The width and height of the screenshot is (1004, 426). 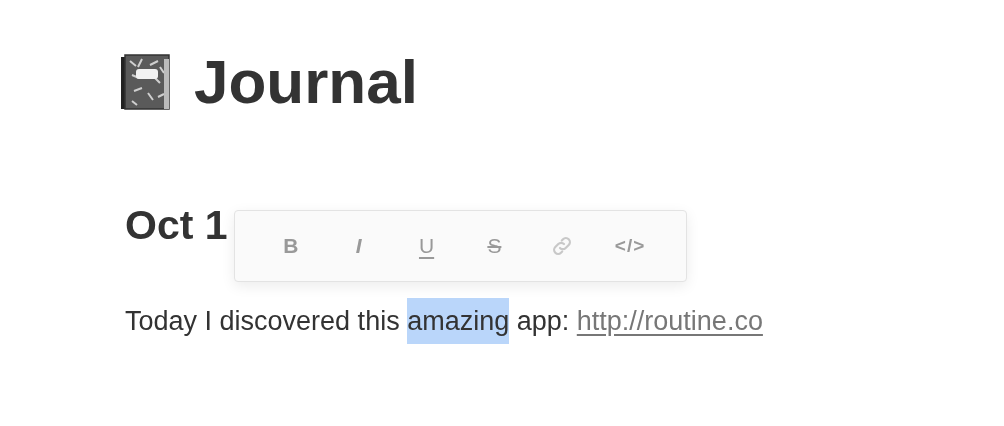 What do you see at coordinates (358, 246) in the screenshot?
I see `italic-button: I` at bounding box center [358, 246].